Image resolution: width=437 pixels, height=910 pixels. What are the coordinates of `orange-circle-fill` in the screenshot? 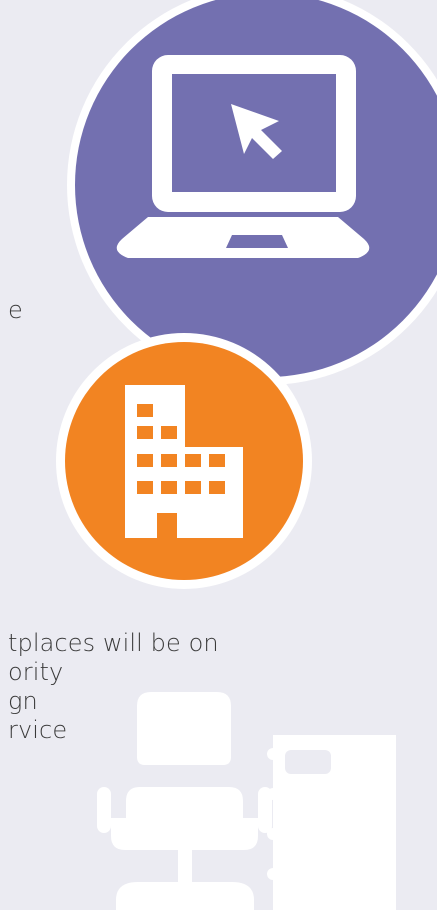 It's located at (184, 461).